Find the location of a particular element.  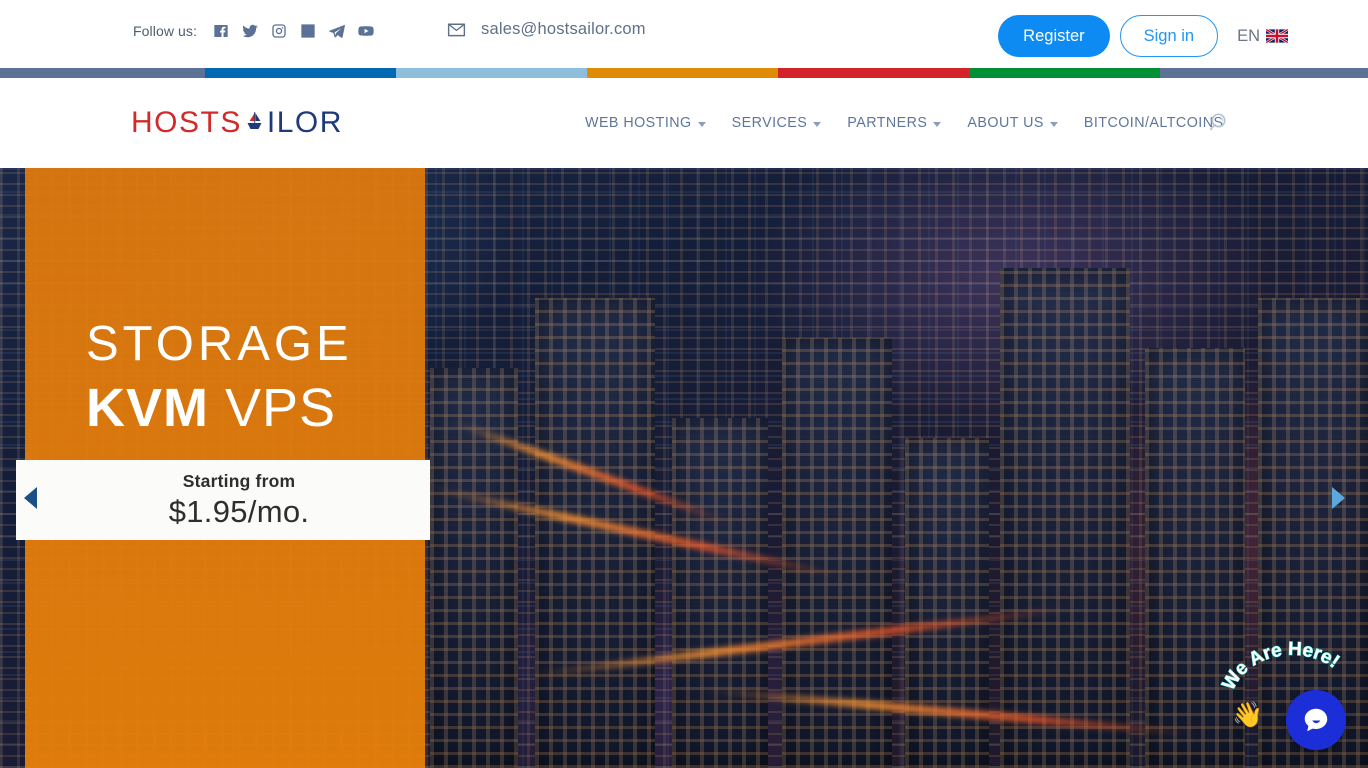

register-button: Register is located at coordinates (1054, 36).